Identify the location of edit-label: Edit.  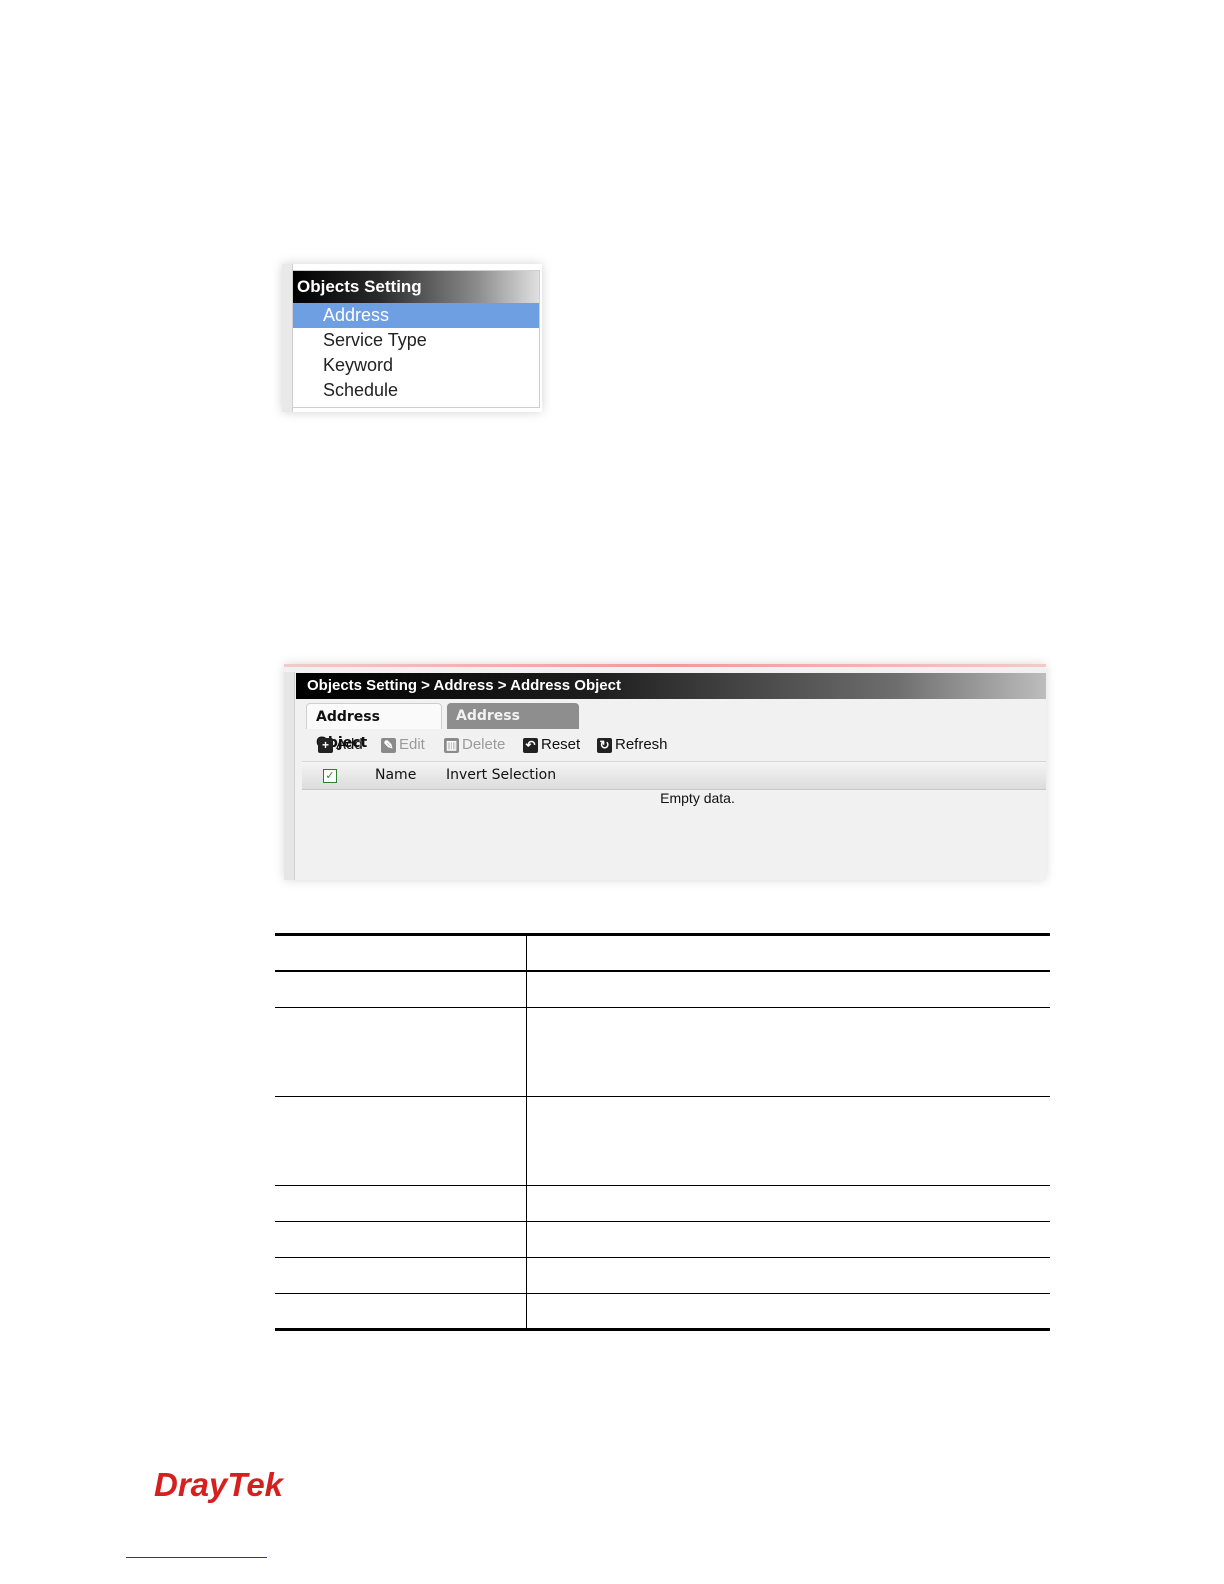
(412, 744).